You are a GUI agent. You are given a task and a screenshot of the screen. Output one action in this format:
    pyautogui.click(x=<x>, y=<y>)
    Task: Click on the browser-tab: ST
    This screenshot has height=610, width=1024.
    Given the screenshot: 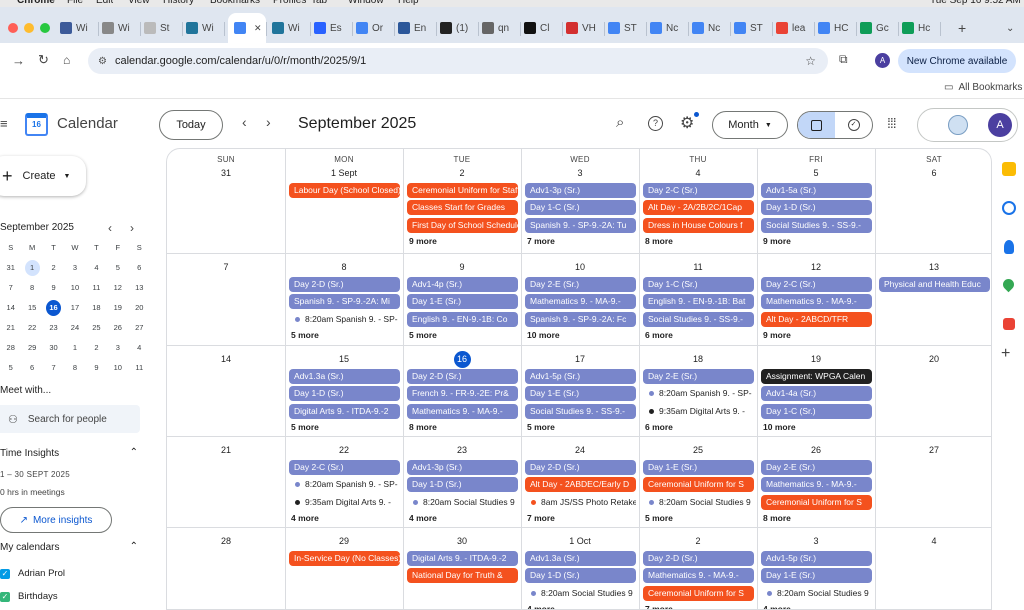 What is the action you would take?
    pyautogui.click(x=625, y=28)
    